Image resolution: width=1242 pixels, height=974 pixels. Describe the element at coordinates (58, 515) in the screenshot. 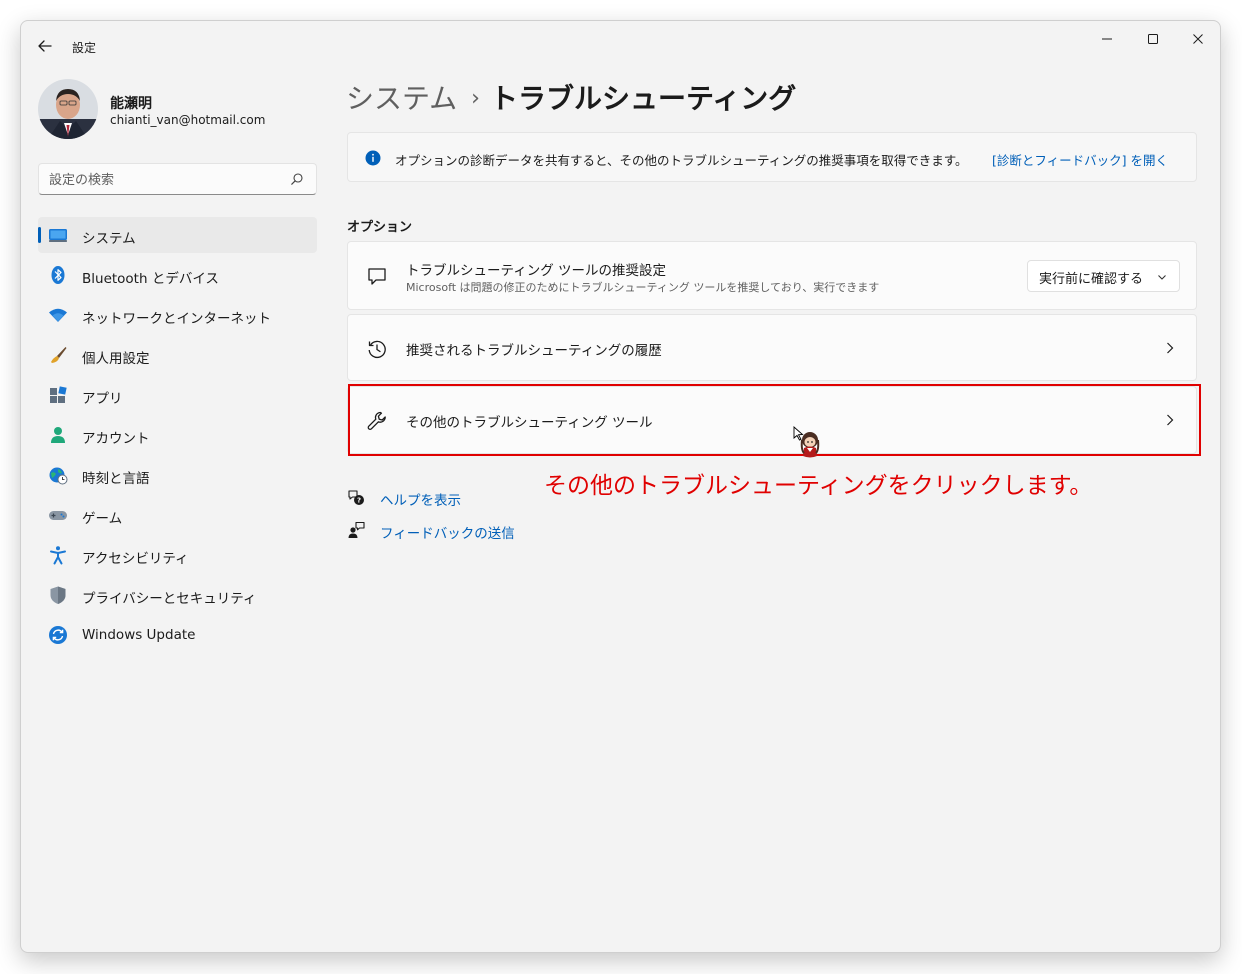

I see `gamepad-icon` at that location.